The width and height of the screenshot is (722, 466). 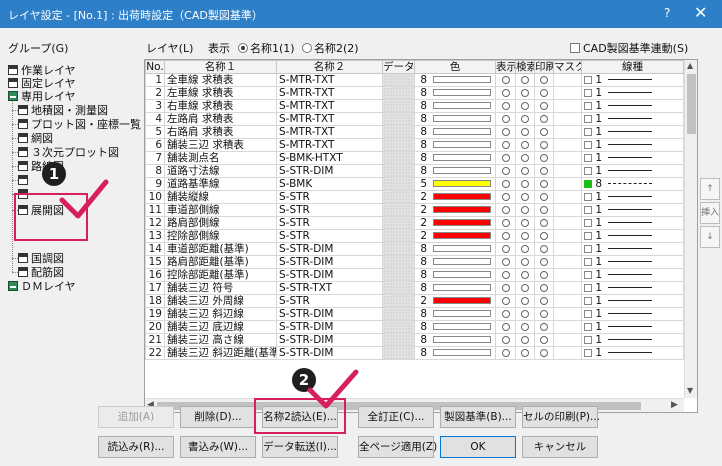 What do you see at coordinates (414, 275) in the screenshot?
I see `table-row: 16 控除部距離(基準) S-STR-DIM 8 1` at bounding box center [414, 275].